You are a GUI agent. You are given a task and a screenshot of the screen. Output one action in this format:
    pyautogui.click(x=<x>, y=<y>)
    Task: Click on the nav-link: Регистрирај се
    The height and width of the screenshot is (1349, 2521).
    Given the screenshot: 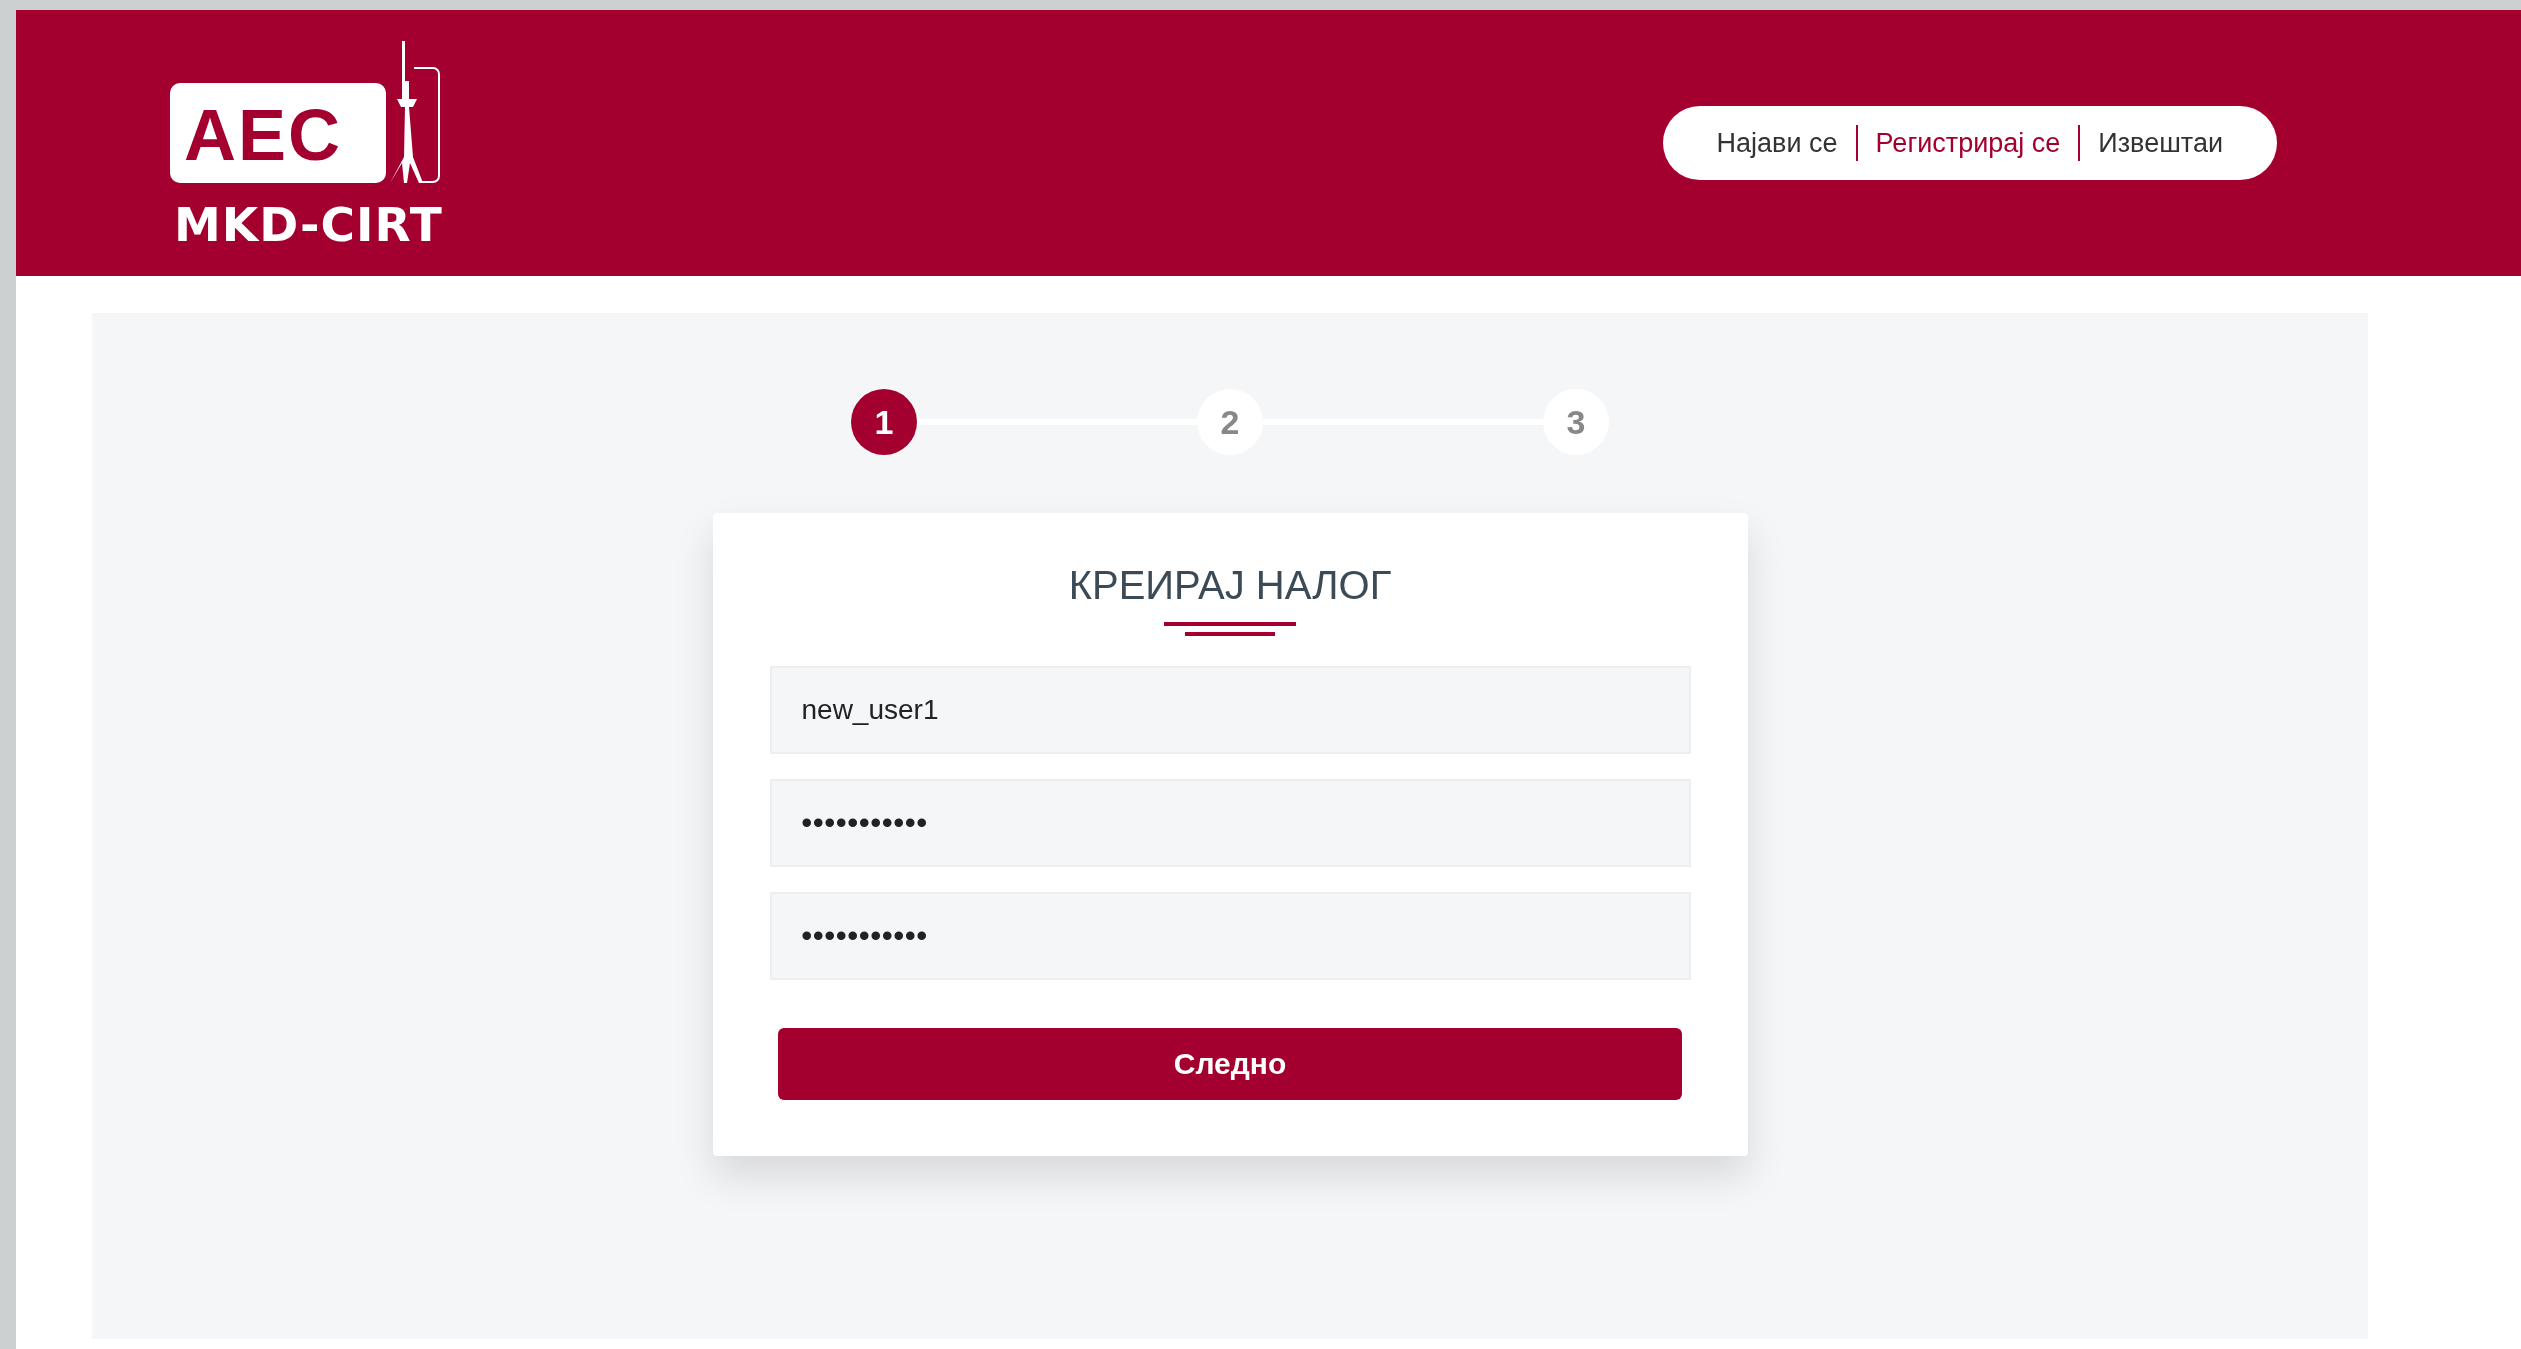 What is the action you would take?
    pyautogui.click(x=1968, y=143)
    